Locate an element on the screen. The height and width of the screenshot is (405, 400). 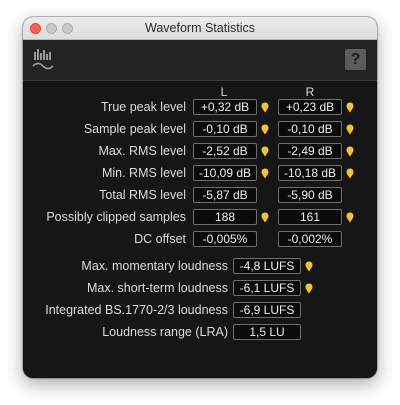
stat-label: DC offset is located at coordinates (160, 239).